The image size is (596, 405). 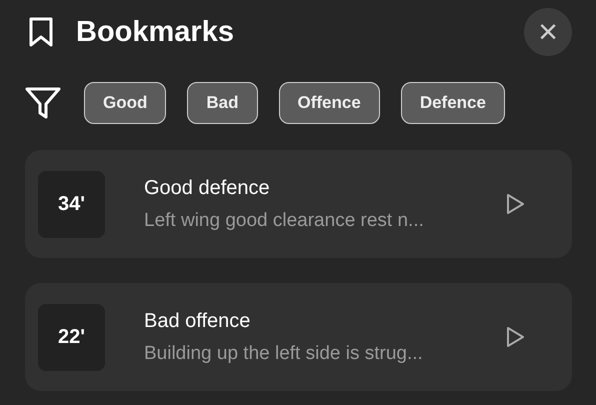 What do you see at coordinates (207, 188) in the screenshot?
I see `bookmark-title: Good defence` at bounding box center [207, 188].